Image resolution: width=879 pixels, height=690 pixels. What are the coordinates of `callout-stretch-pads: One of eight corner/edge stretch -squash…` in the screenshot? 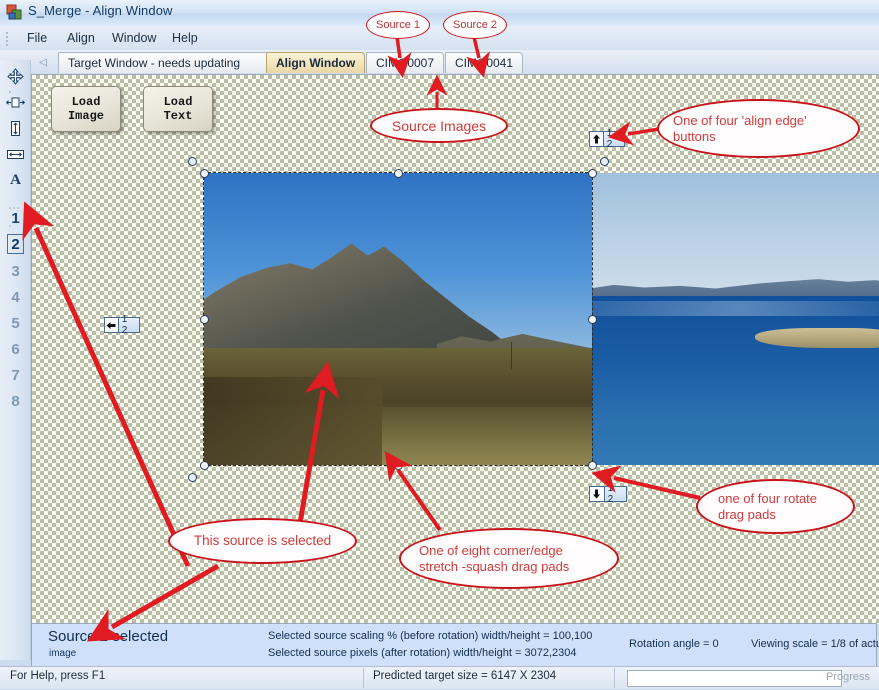 It's located at (509, 558).